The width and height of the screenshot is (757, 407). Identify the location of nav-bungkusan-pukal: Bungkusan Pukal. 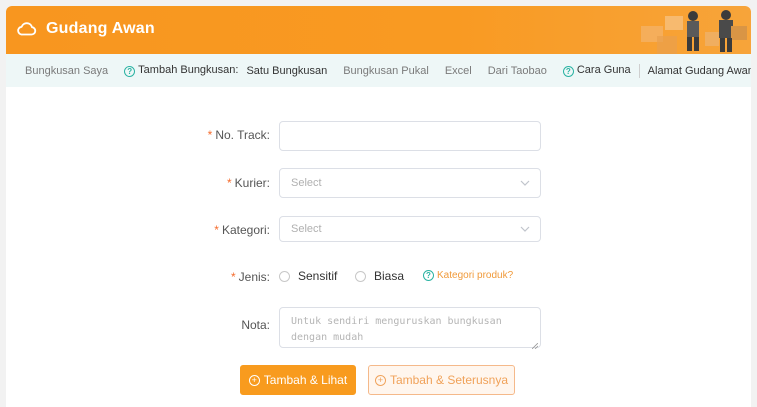
(386, 71).